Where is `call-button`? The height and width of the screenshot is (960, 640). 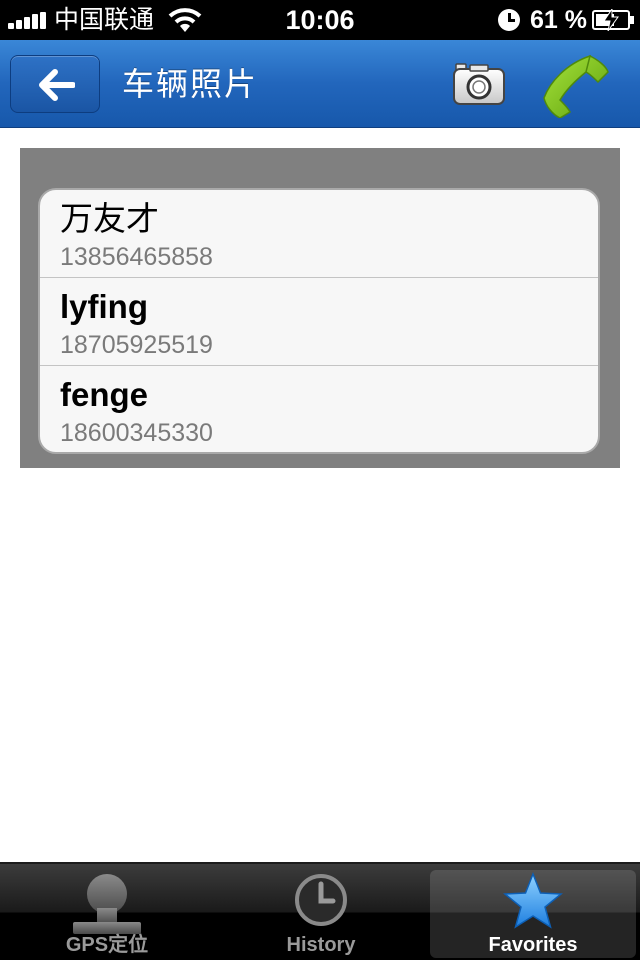 call-button is located at coordinates (576, 85).